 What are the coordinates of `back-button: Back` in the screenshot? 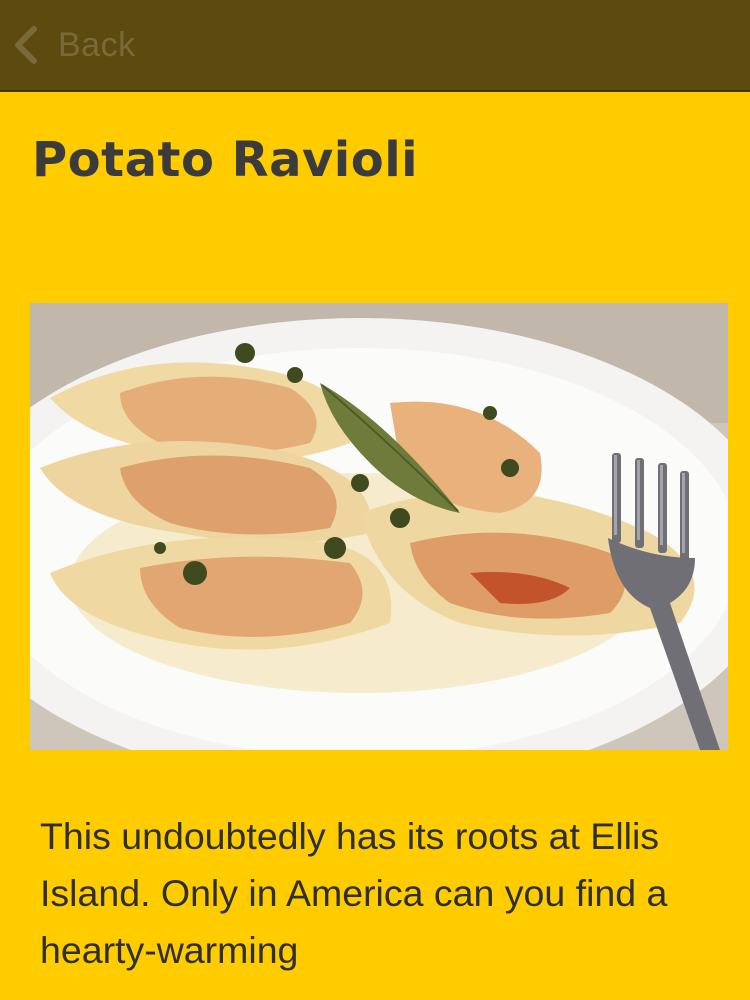 It's located at (79, 45).